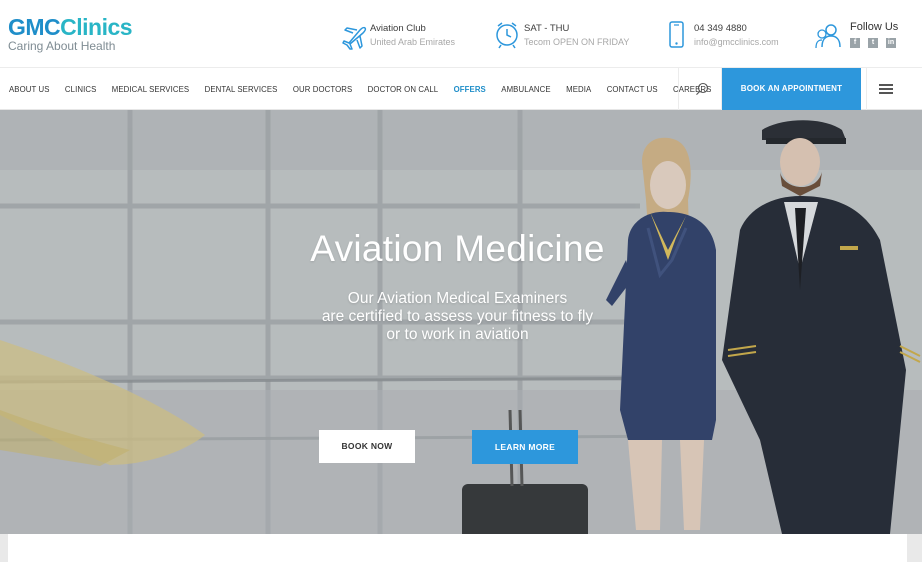  I want to click on social-links: f t in, so click(873, 43).